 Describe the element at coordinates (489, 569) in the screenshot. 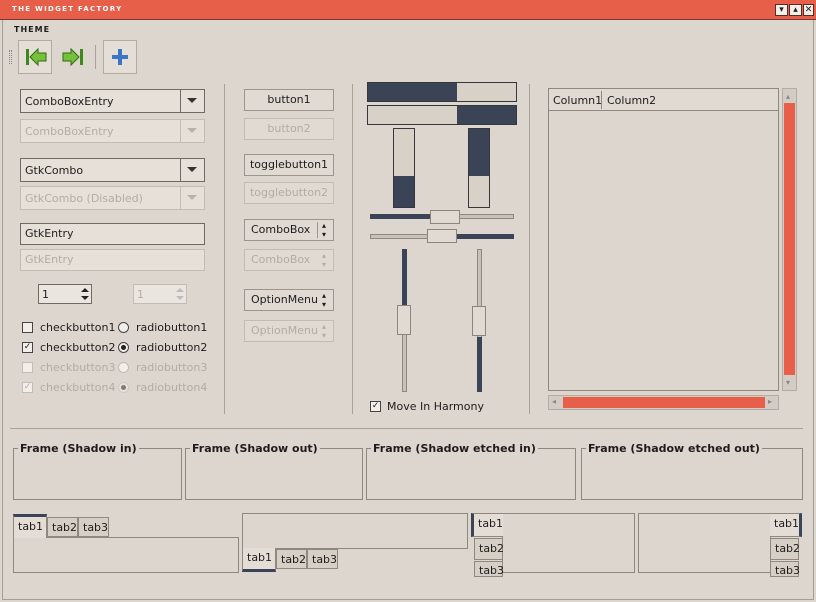

I see `notebook-left-tab3: tab3` at that location.